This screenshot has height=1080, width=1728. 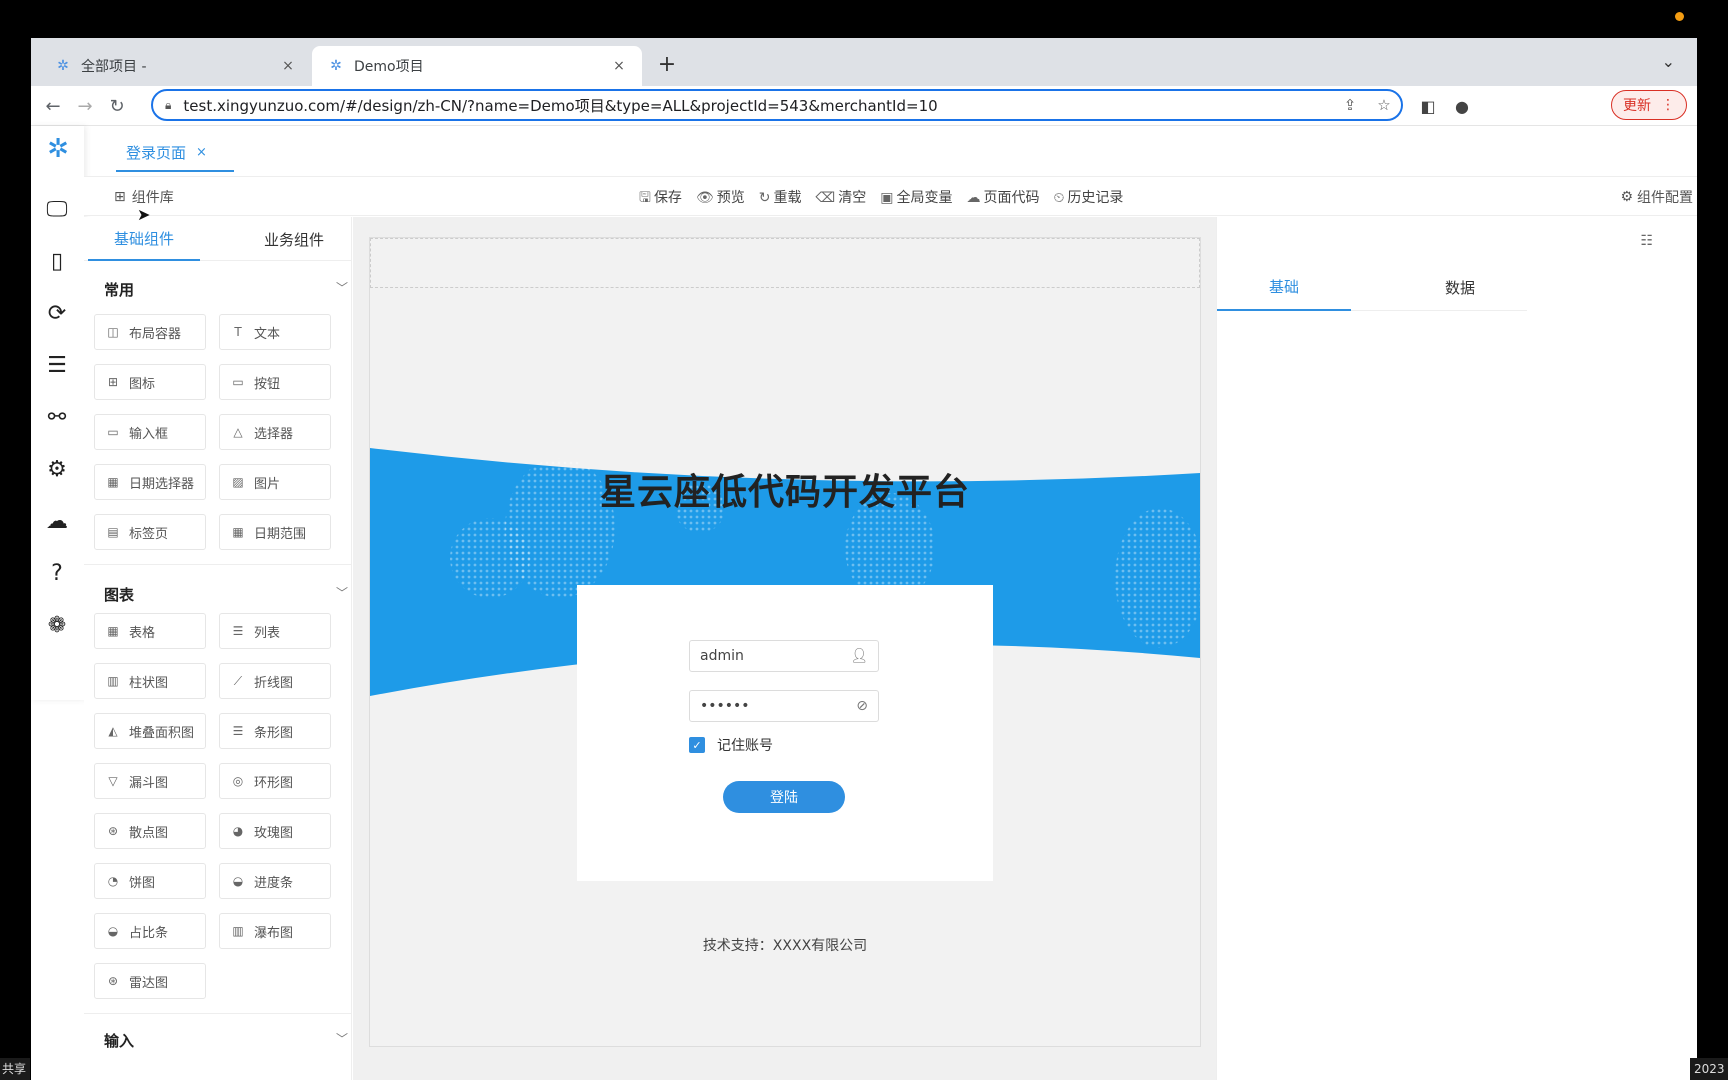 What do you see at coordinates (720, 199) in the screenshot?
I see `preview-button: 👁 预览` at bounding box center [720, 199].